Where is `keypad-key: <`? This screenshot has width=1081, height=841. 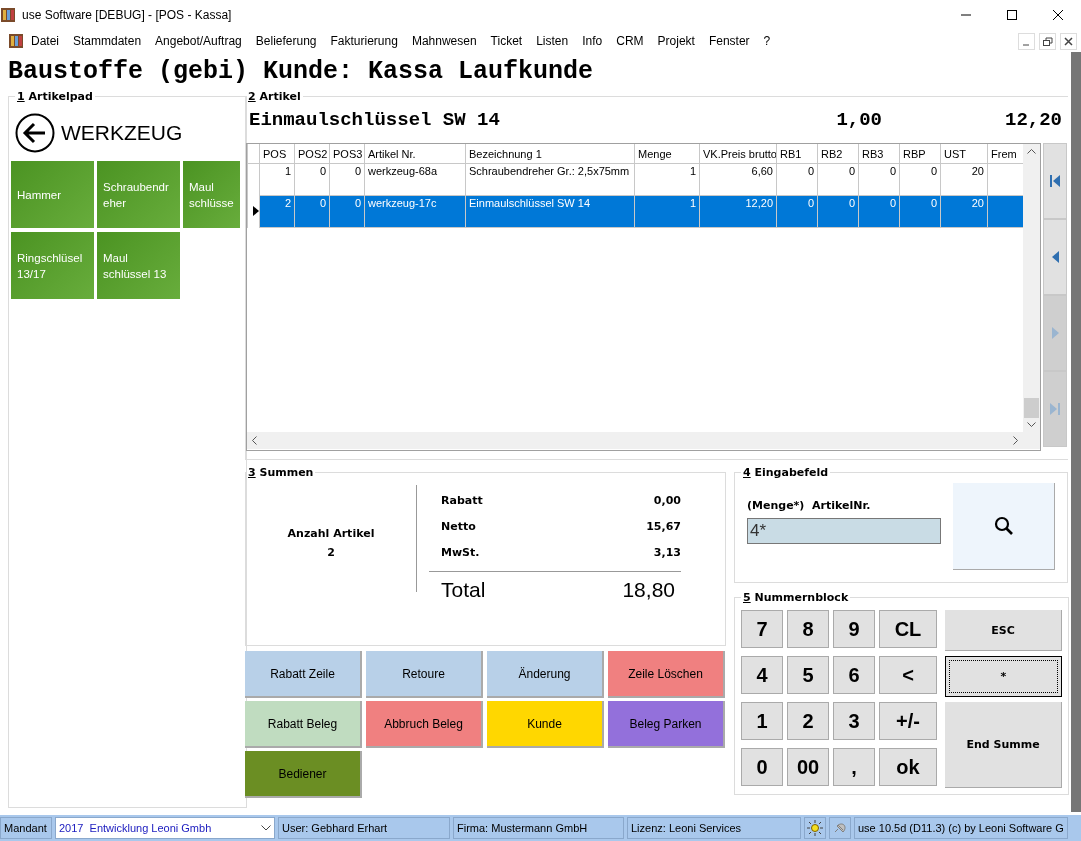 keypad-key: < is located at coordinates (908, 675).